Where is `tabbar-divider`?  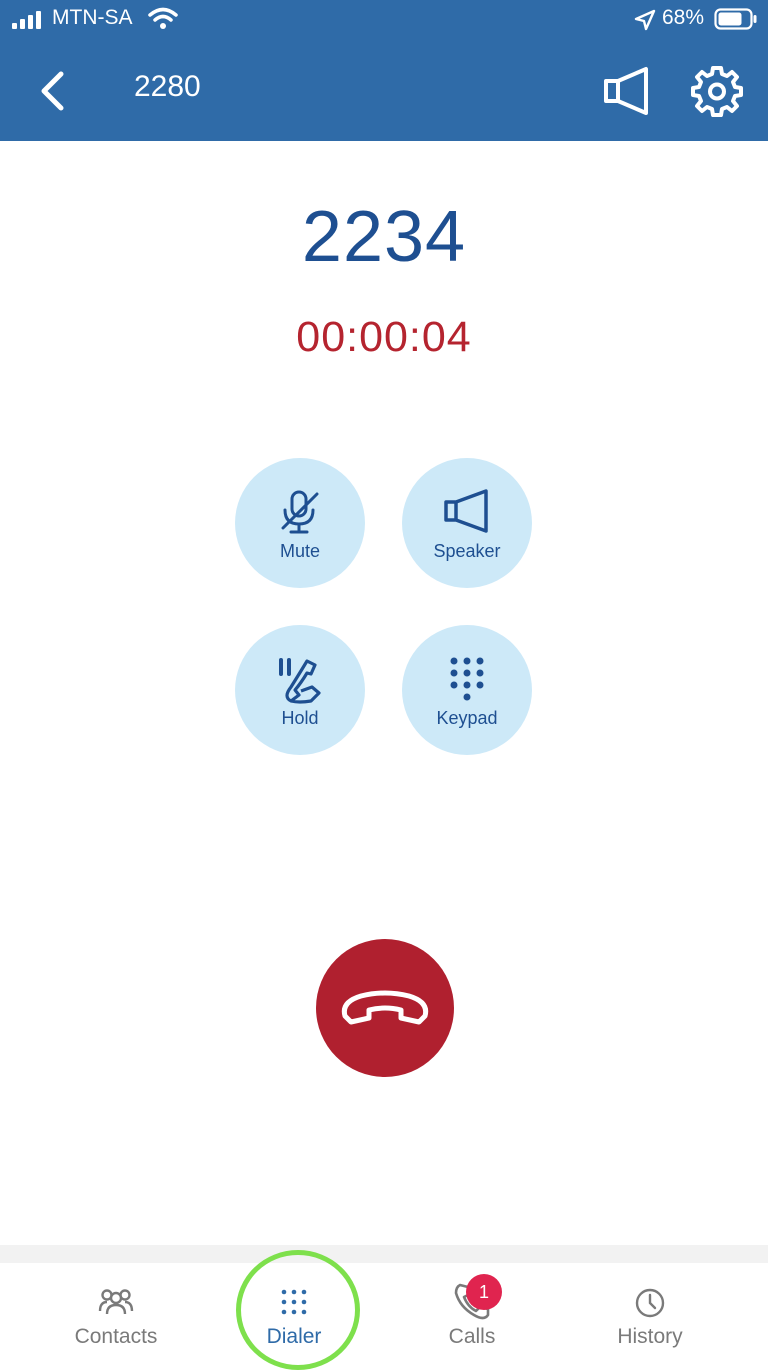 tabbar-divider is located at coordinates (384, 1254).